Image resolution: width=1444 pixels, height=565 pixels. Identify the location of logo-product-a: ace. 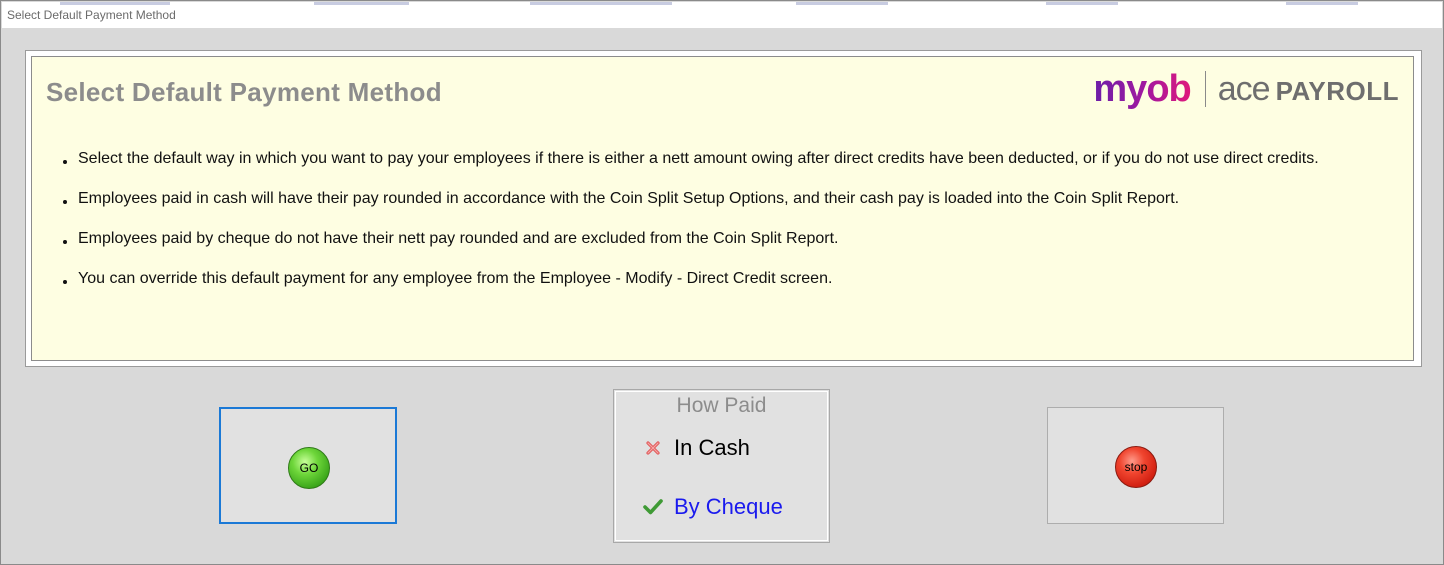
(1244, 88).